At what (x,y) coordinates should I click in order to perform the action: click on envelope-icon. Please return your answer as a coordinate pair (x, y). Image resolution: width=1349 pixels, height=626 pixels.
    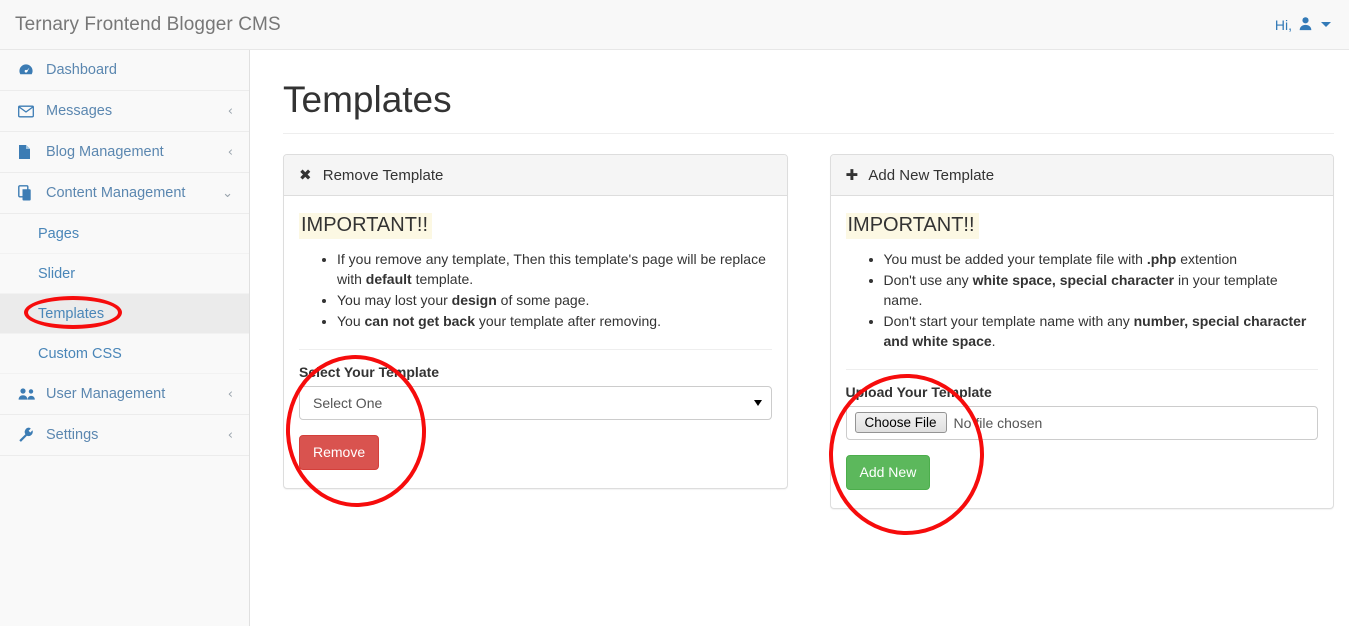
    Looking at the image, I should click on (28, 111).